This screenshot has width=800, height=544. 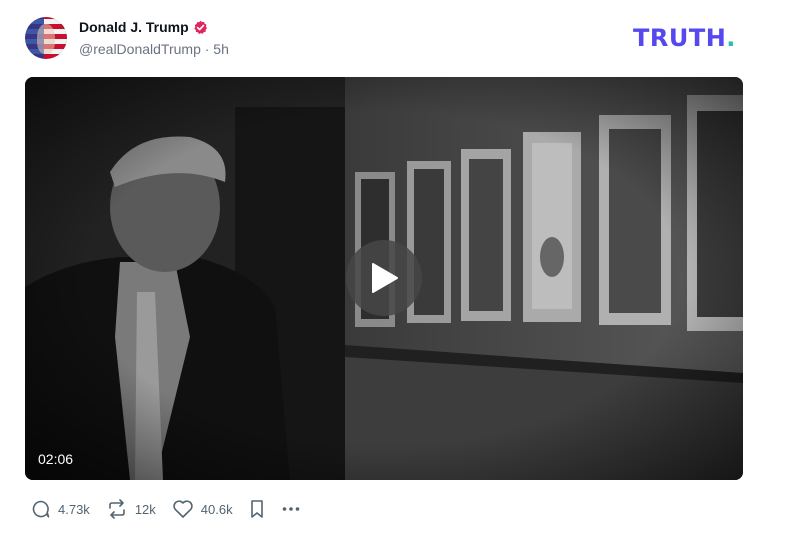 What do you see at coordinates (131, 509) in the screenshot?
I see `retruth-button: 12k` at bounding box center [131, 509].